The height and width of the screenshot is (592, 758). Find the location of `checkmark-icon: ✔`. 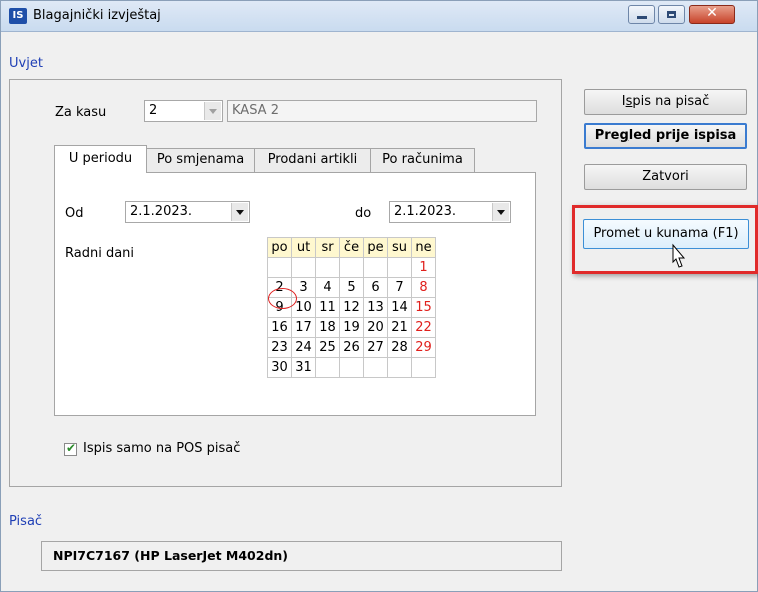

checkmark-icon: ✔ is located at coordinates (71, 448).